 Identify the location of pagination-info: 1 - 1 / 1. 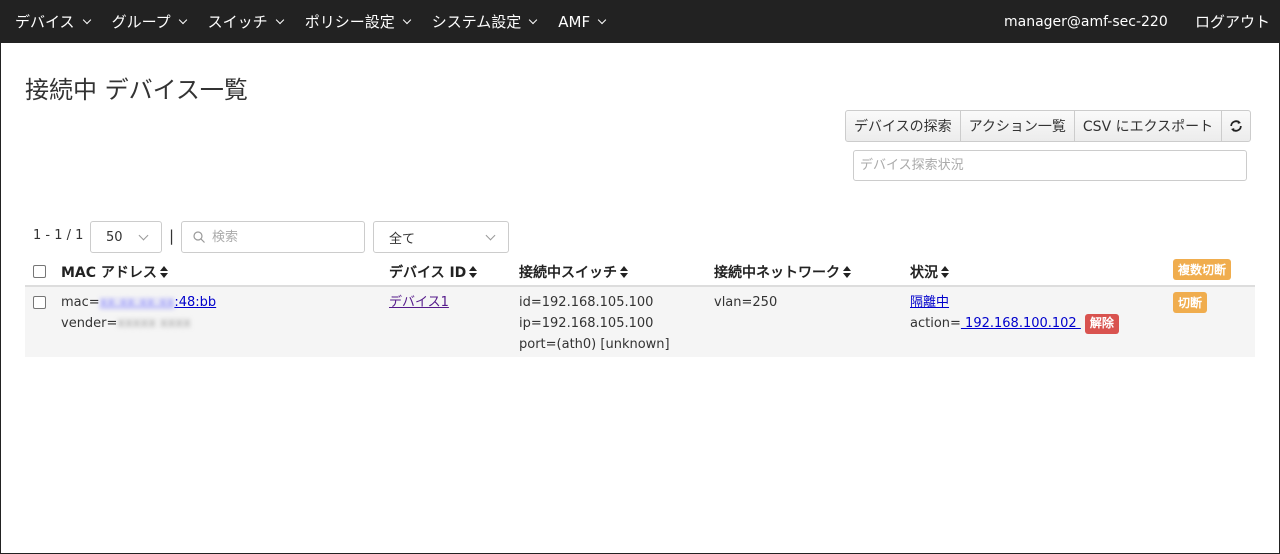
(58, 235).